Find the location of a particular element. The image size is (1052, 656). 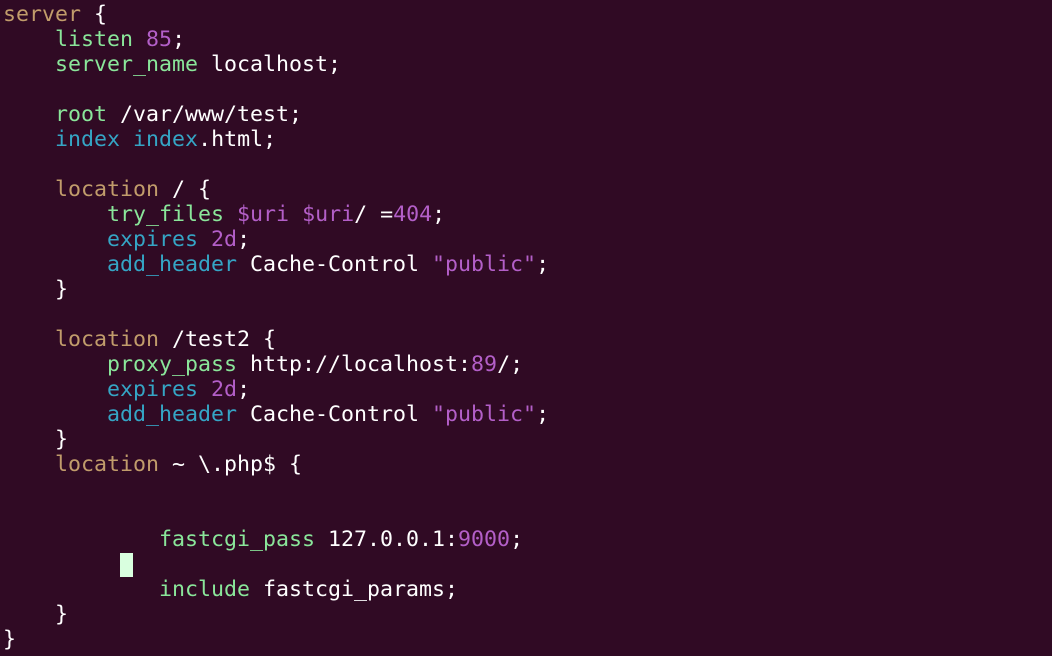

code-token: /test2 { is located at coordinates (218, 339).